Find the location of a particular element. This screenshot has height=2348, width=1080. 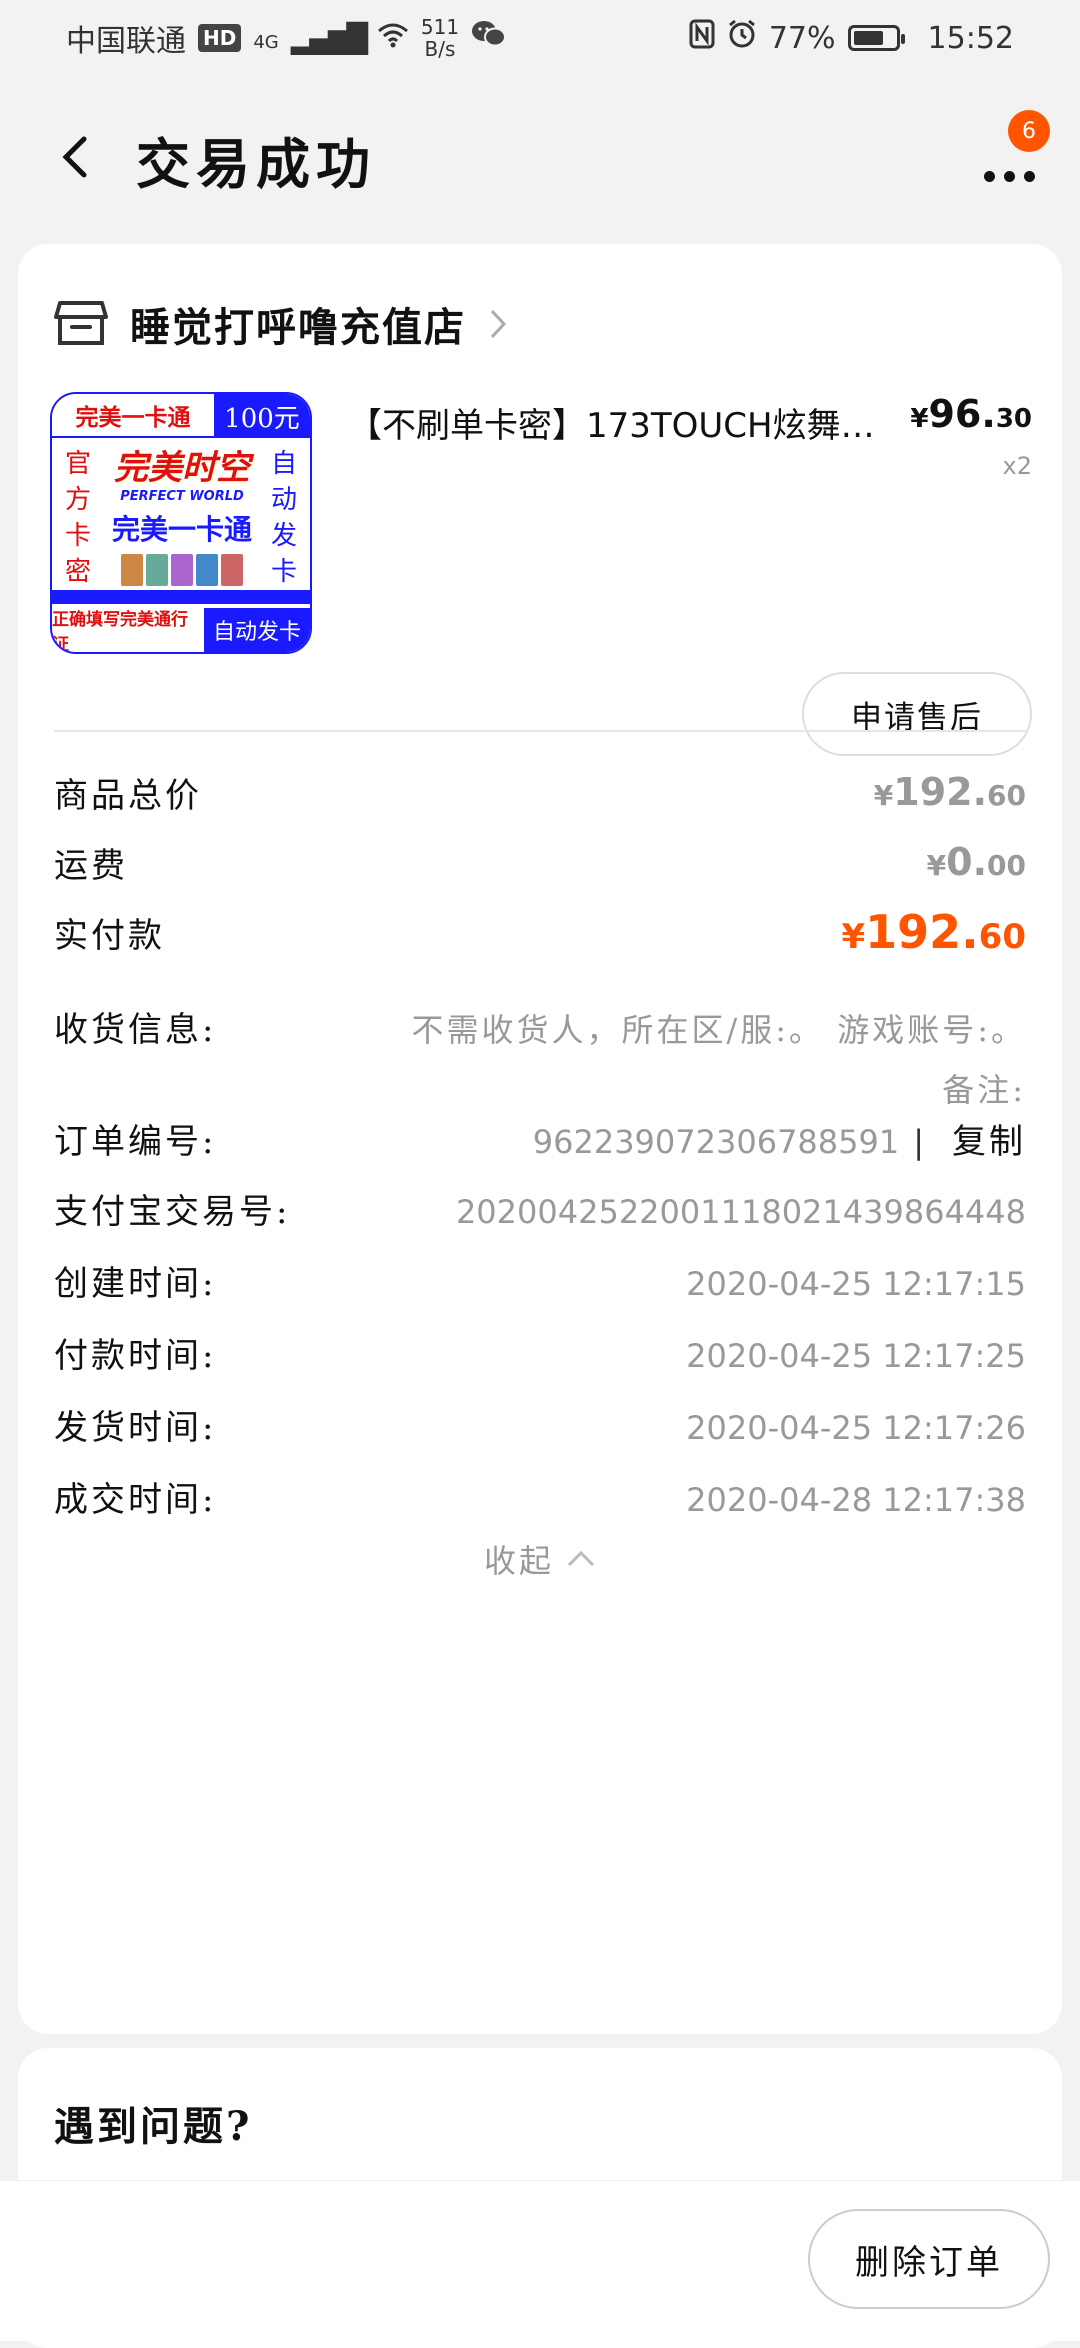

image-text-left: 官方卡密 is located at coordinates (77, 518).